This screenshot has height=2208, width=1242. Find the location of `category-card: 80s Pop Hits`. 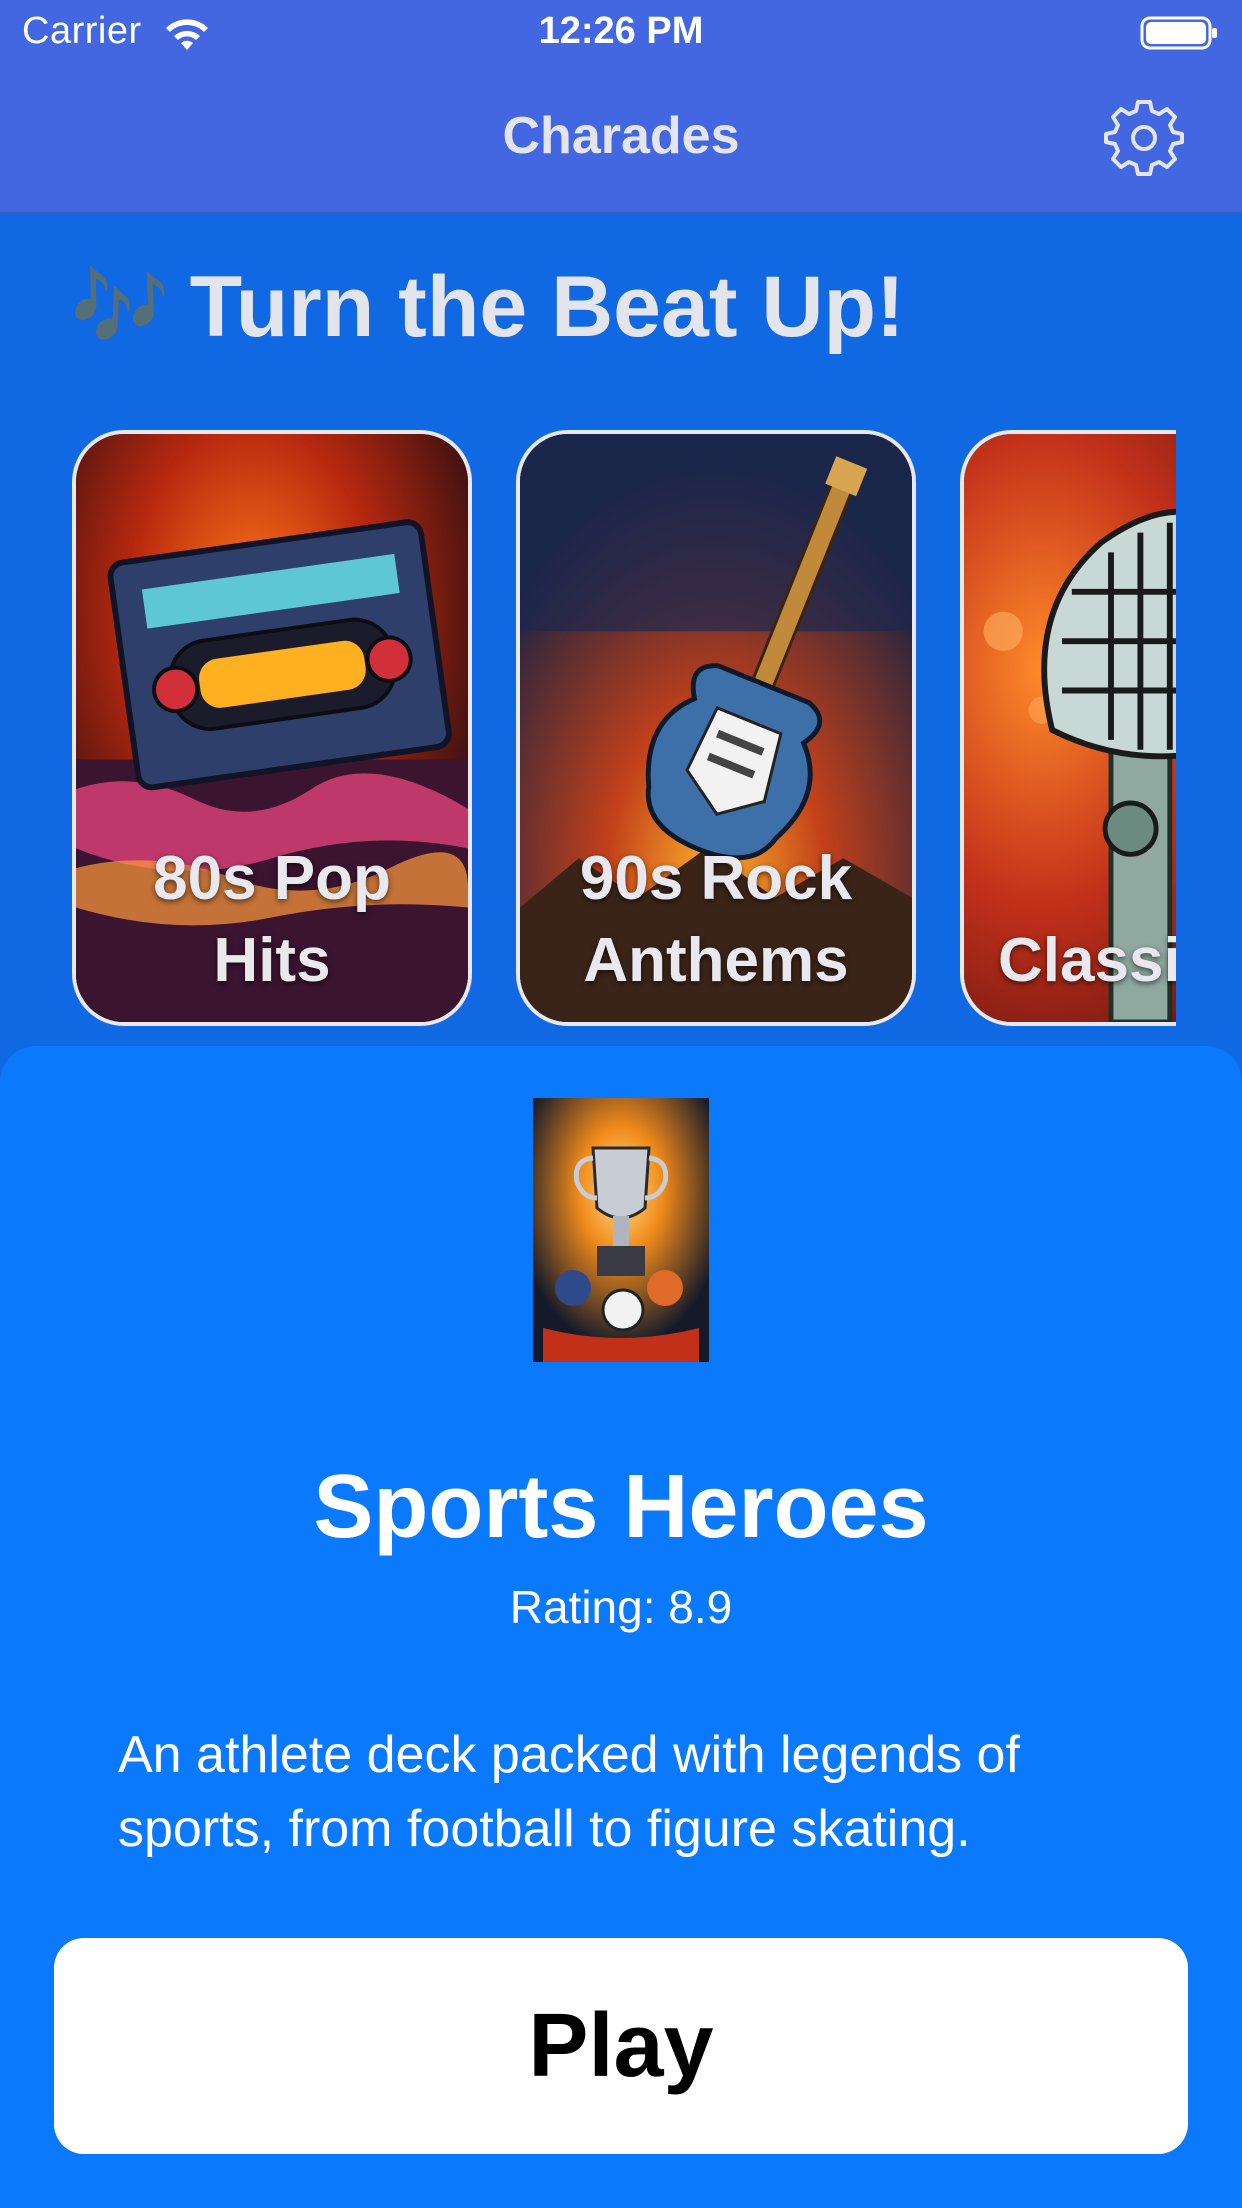

category-card: 80s Pop Hits is located at coordinates (272, 728).